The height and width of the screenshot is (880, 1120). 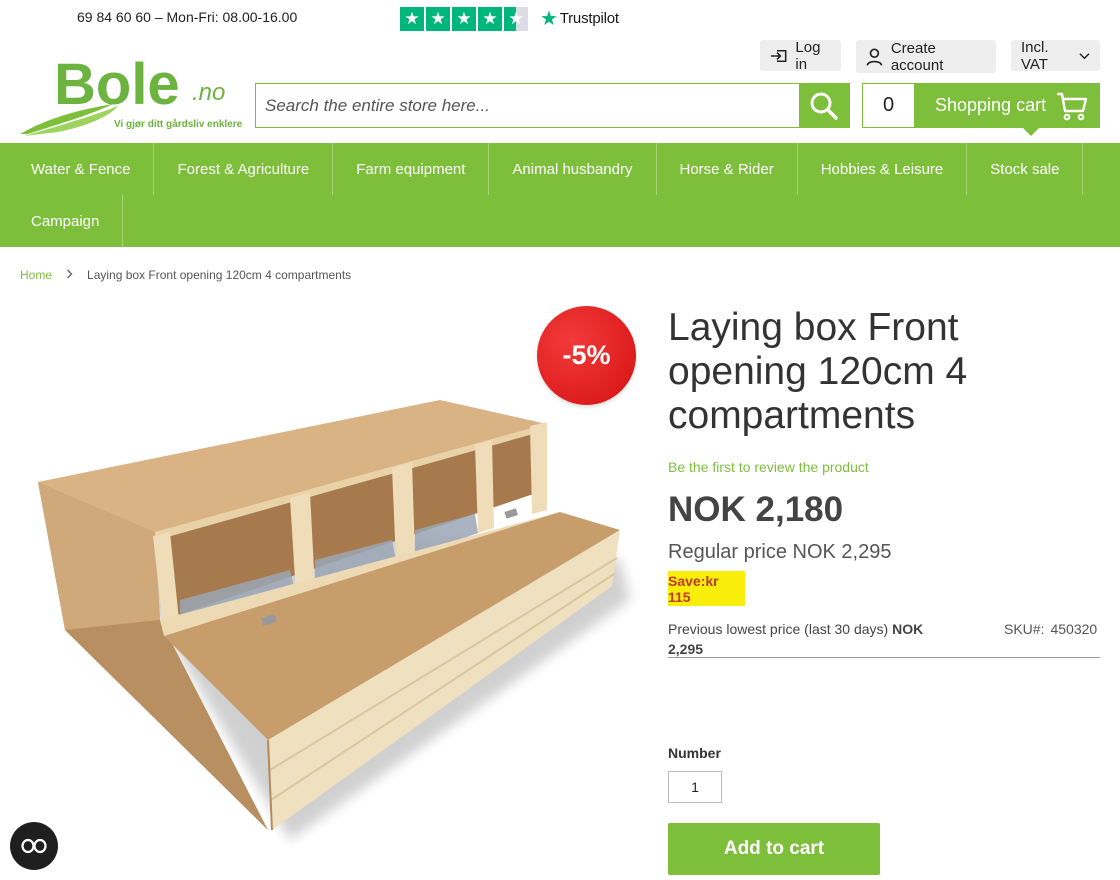 I want to click on nav-item-animal-husbandry: Animal husbandry, so click(x=573, y=169).